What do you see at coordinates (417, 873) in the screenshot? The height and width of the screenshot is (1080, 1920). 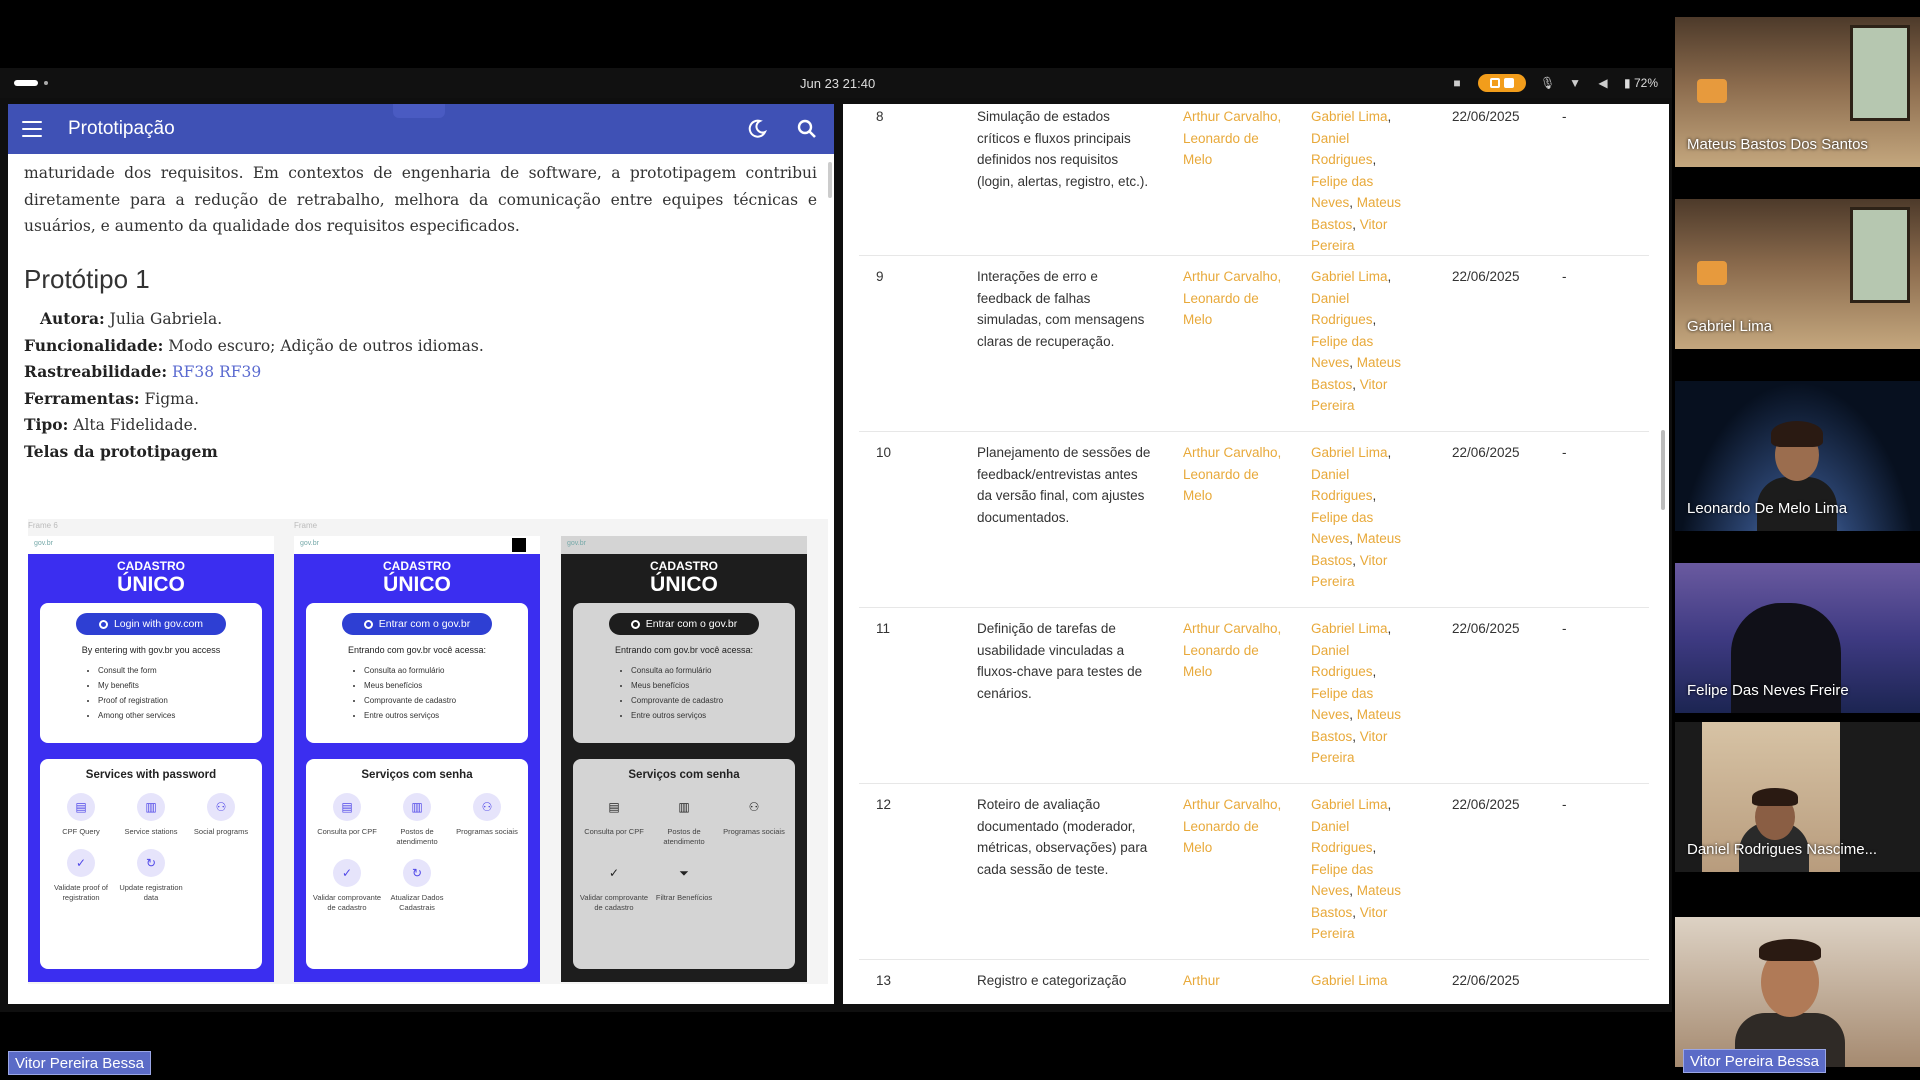 I see `refresh-icon: ↻` at bounding box center [417, 873].